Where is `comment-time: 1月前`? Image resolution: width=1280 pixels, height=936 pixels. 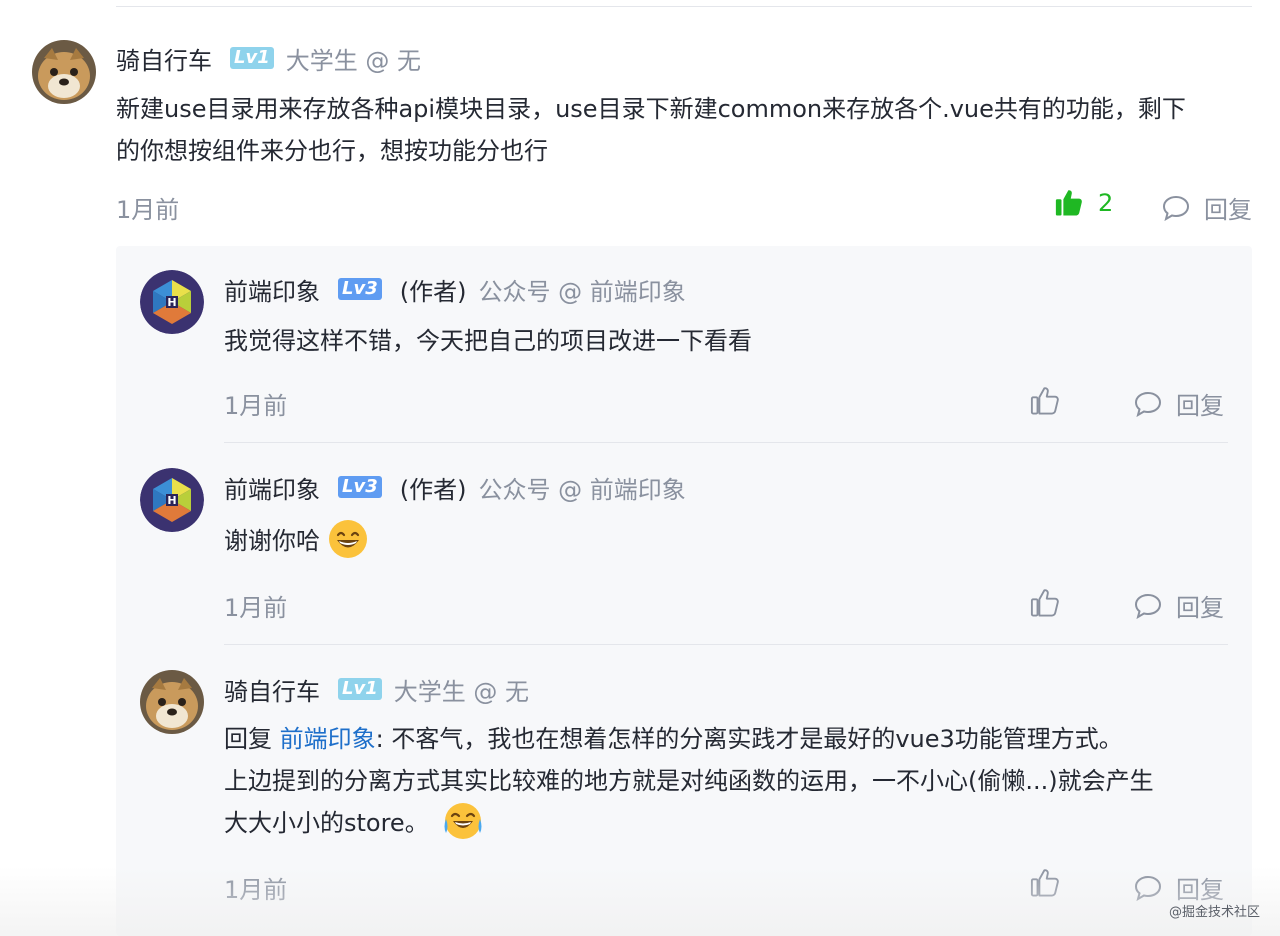
comment-time: 1月前 is located at coordinates (148, 210).